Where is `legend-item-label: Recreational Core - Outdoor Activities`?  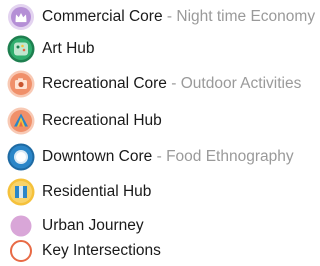 legend-item-label: Recreational Core - Outdoor Activities is located at coordinates (171, 84).